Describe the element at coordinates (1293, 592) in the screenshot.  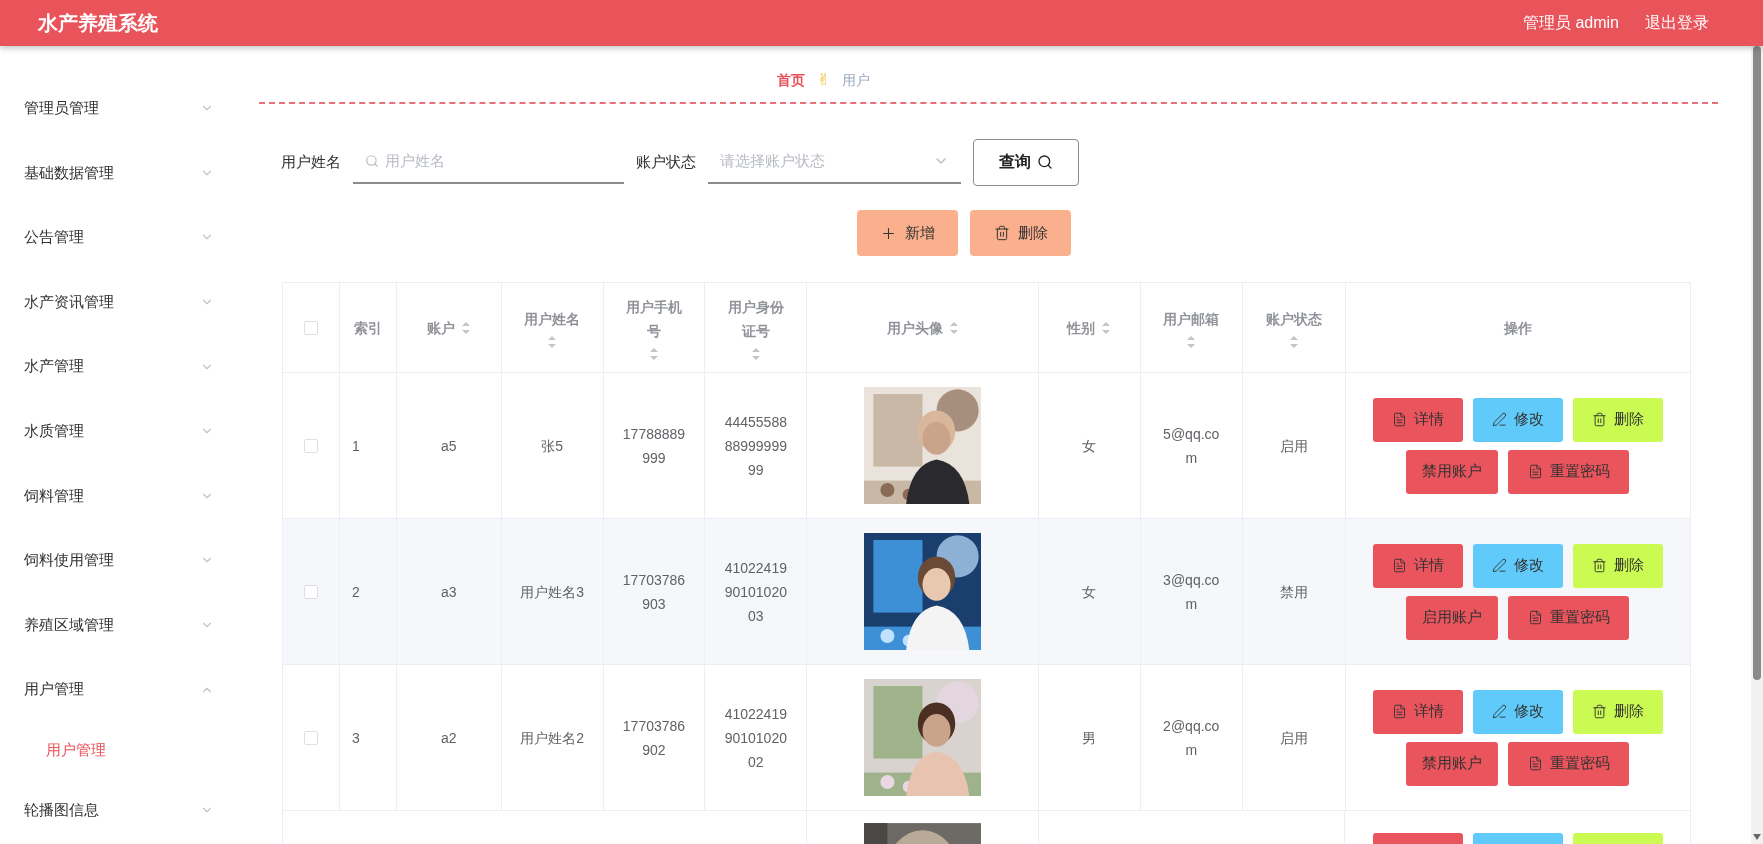
I see `table-cell-text: 禁用` at that location.